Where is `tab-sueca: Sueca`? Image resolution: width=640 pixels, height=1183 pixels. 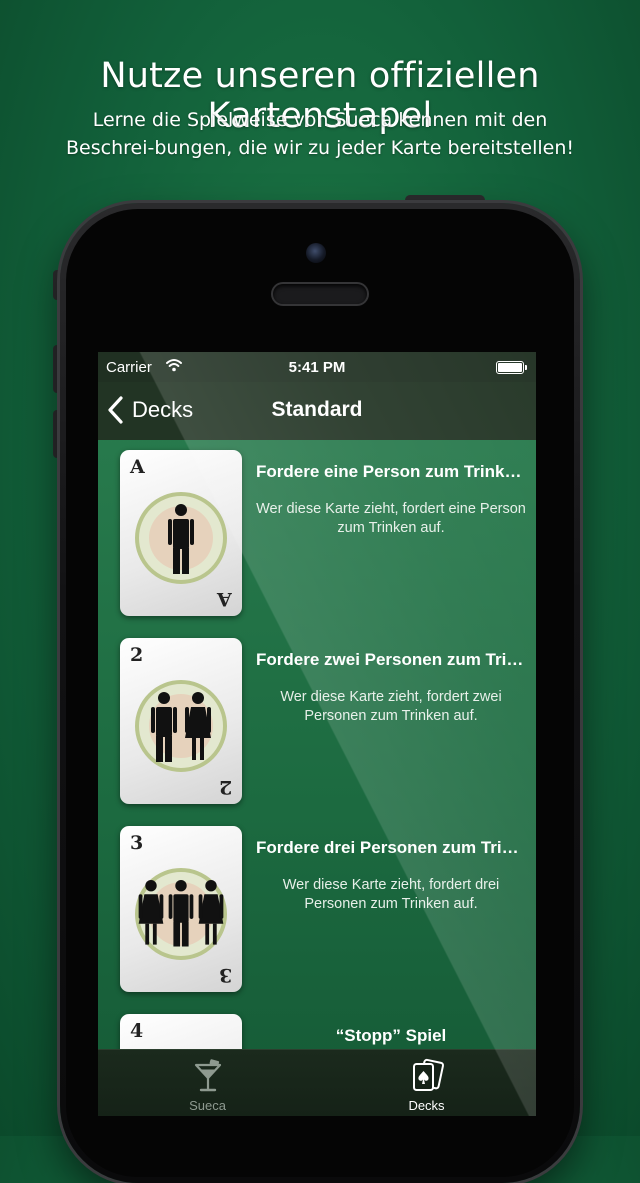 tab-sueca: Sueca is located at coordinates (207, 1083).